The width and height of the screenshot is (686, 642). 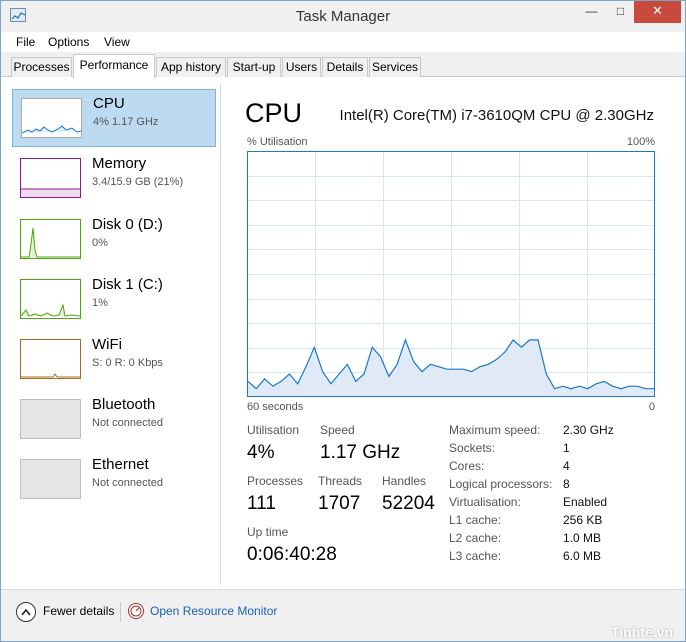 What do you see at coordinates (404, 481) in the screenshot?
I see `handles-label: Handles` at bounding box center [404, 481].